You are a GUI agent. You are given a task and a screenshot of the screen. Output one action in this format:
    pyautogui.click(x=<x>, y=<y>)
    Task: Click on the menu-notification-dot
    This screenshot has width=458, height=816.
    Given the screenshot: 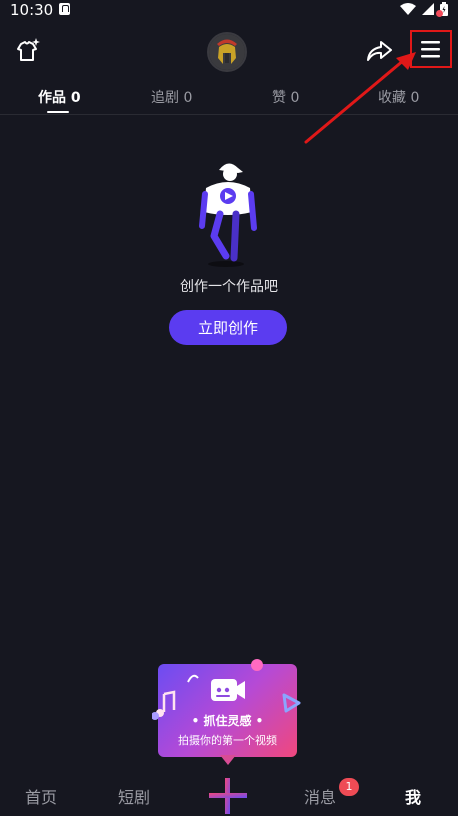 What is the action you would take?
    pyautogui.click(x=439, y=13)
    